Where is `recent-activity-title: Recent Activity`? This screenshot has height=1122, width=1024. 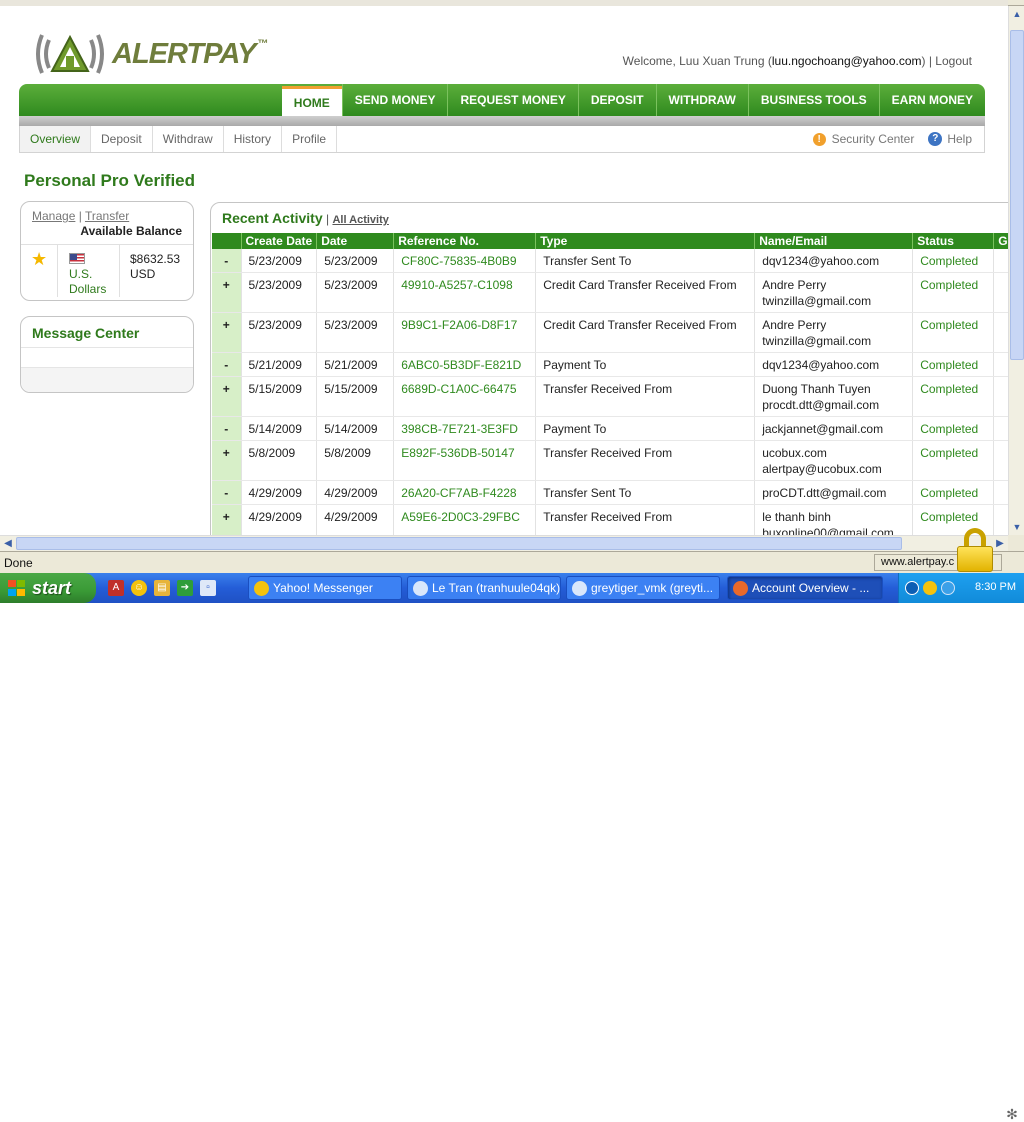 recent-activity-title: Recent Activity is located at coordinates (272, 218).